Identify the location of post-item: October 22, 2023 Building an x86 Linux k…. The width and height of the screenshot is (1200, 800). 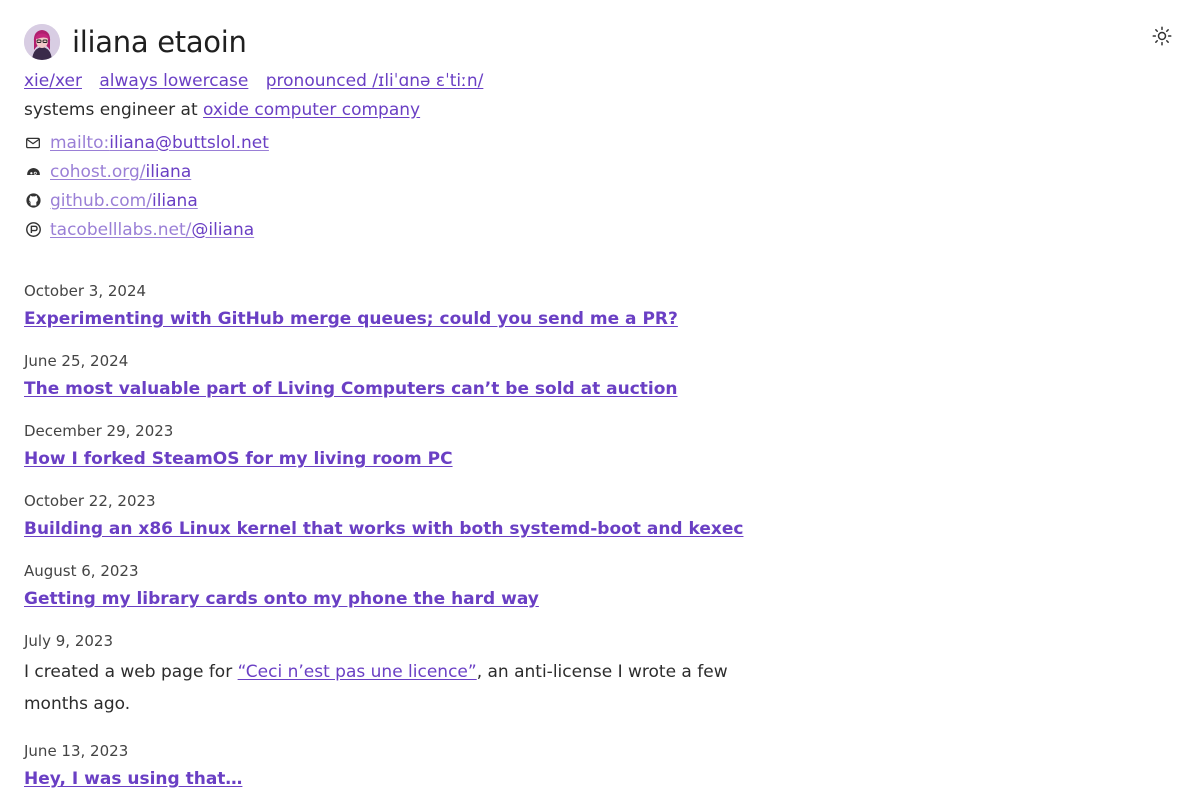
(394, 515).